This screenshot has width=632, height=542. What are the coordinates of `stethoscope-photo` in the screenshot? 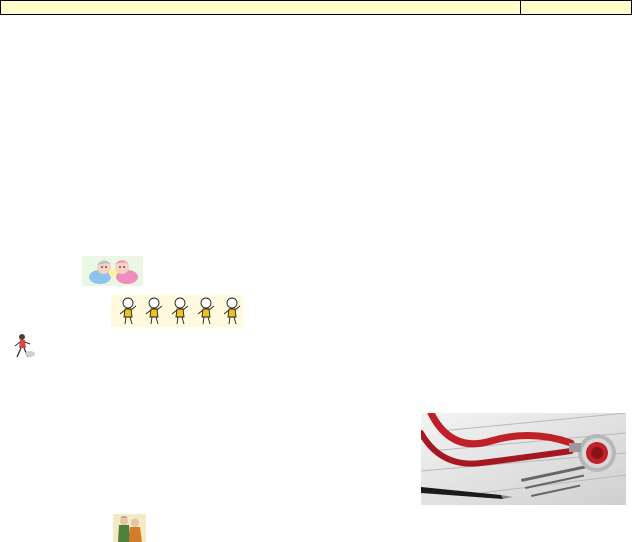 It's located at (523, 459).